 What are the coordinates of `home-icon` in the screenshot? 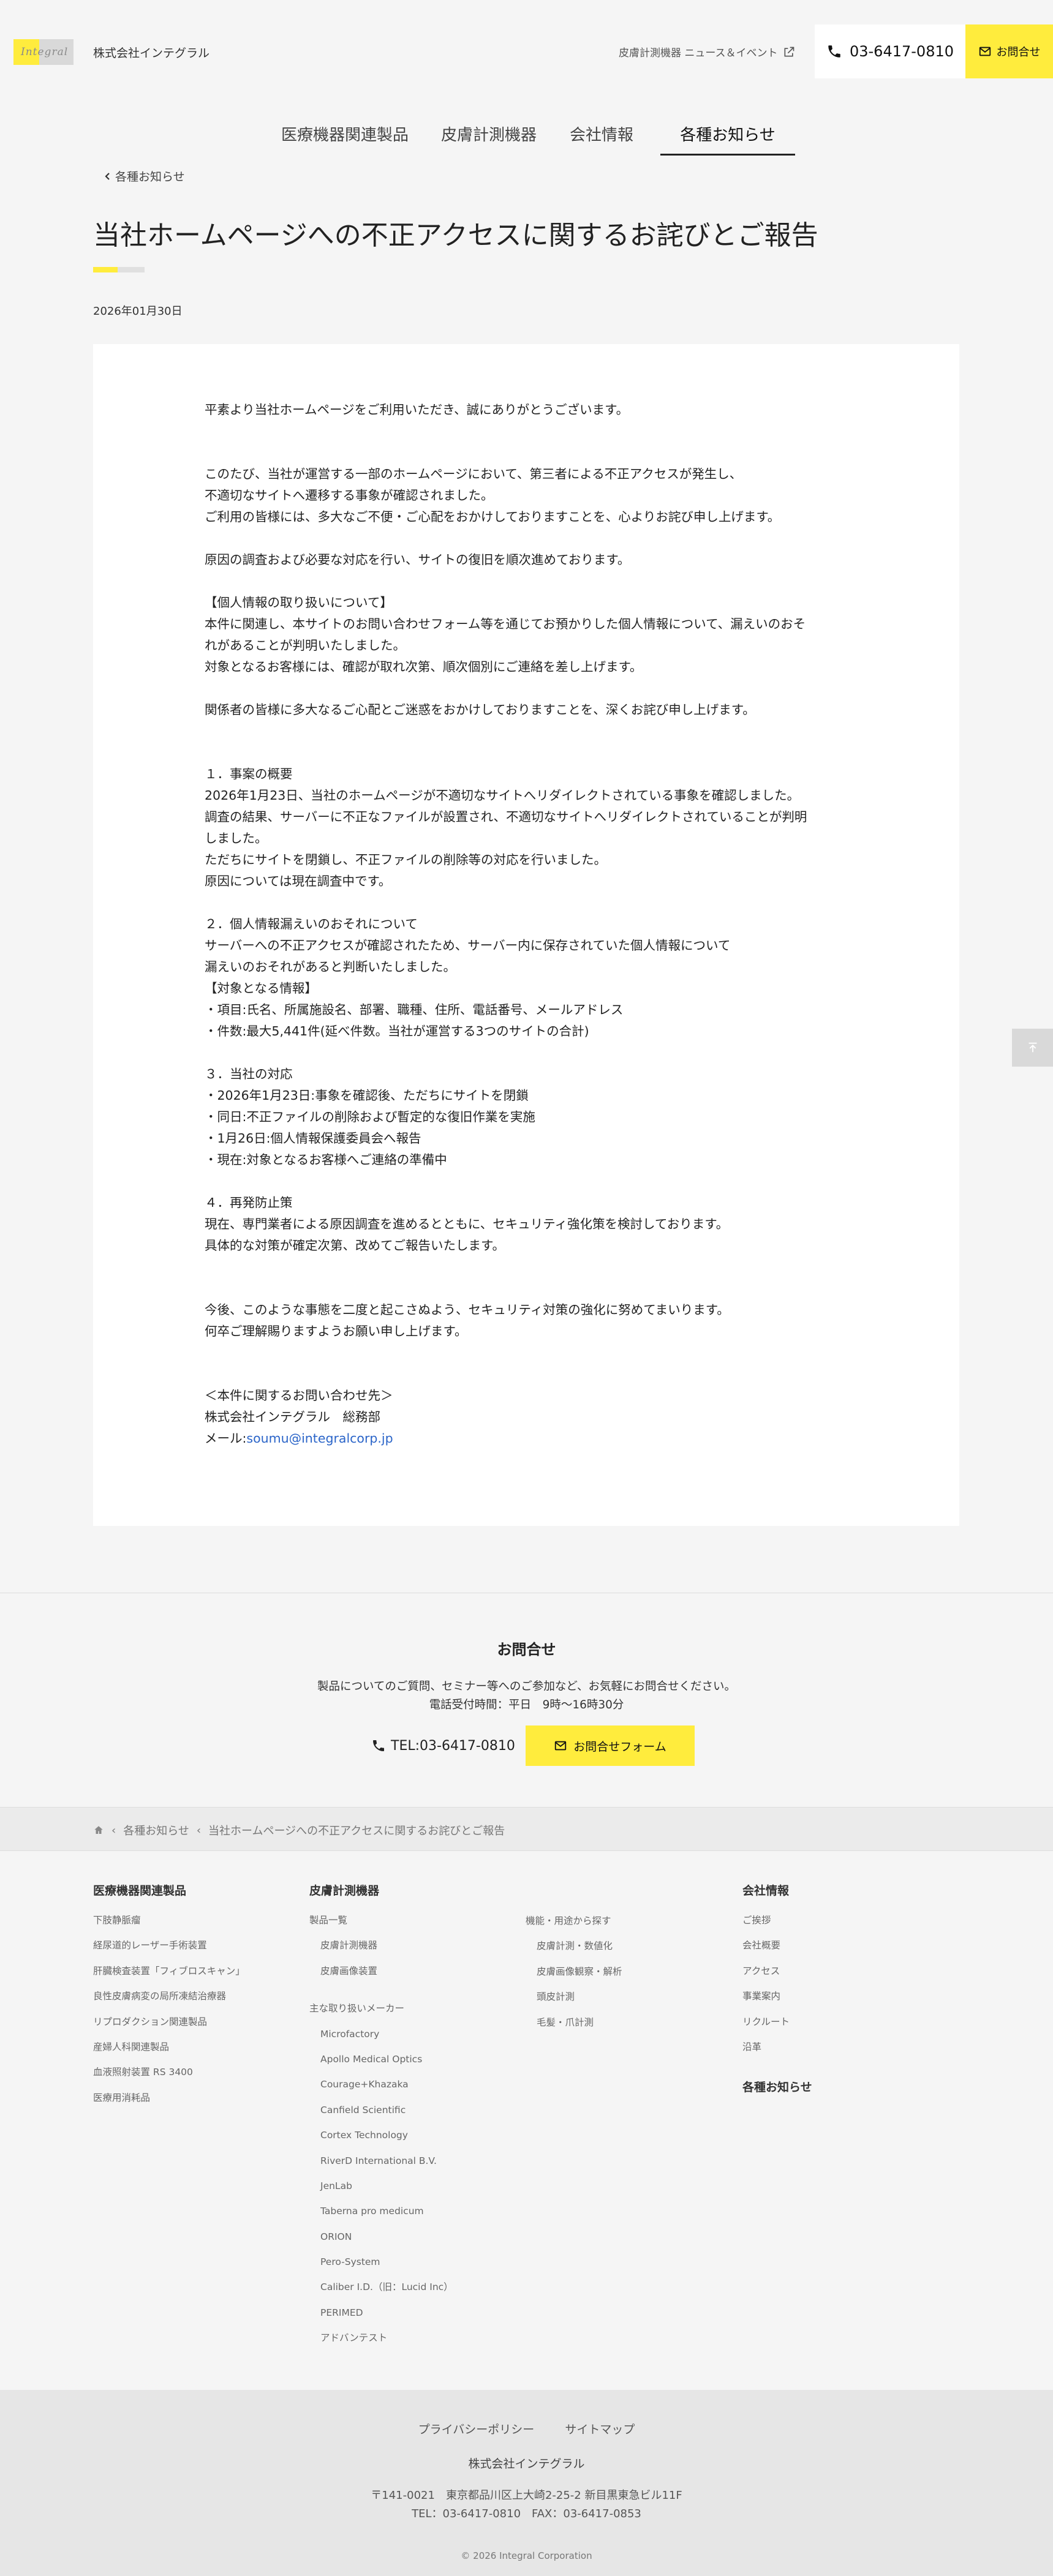 It's located at (98, 1830).